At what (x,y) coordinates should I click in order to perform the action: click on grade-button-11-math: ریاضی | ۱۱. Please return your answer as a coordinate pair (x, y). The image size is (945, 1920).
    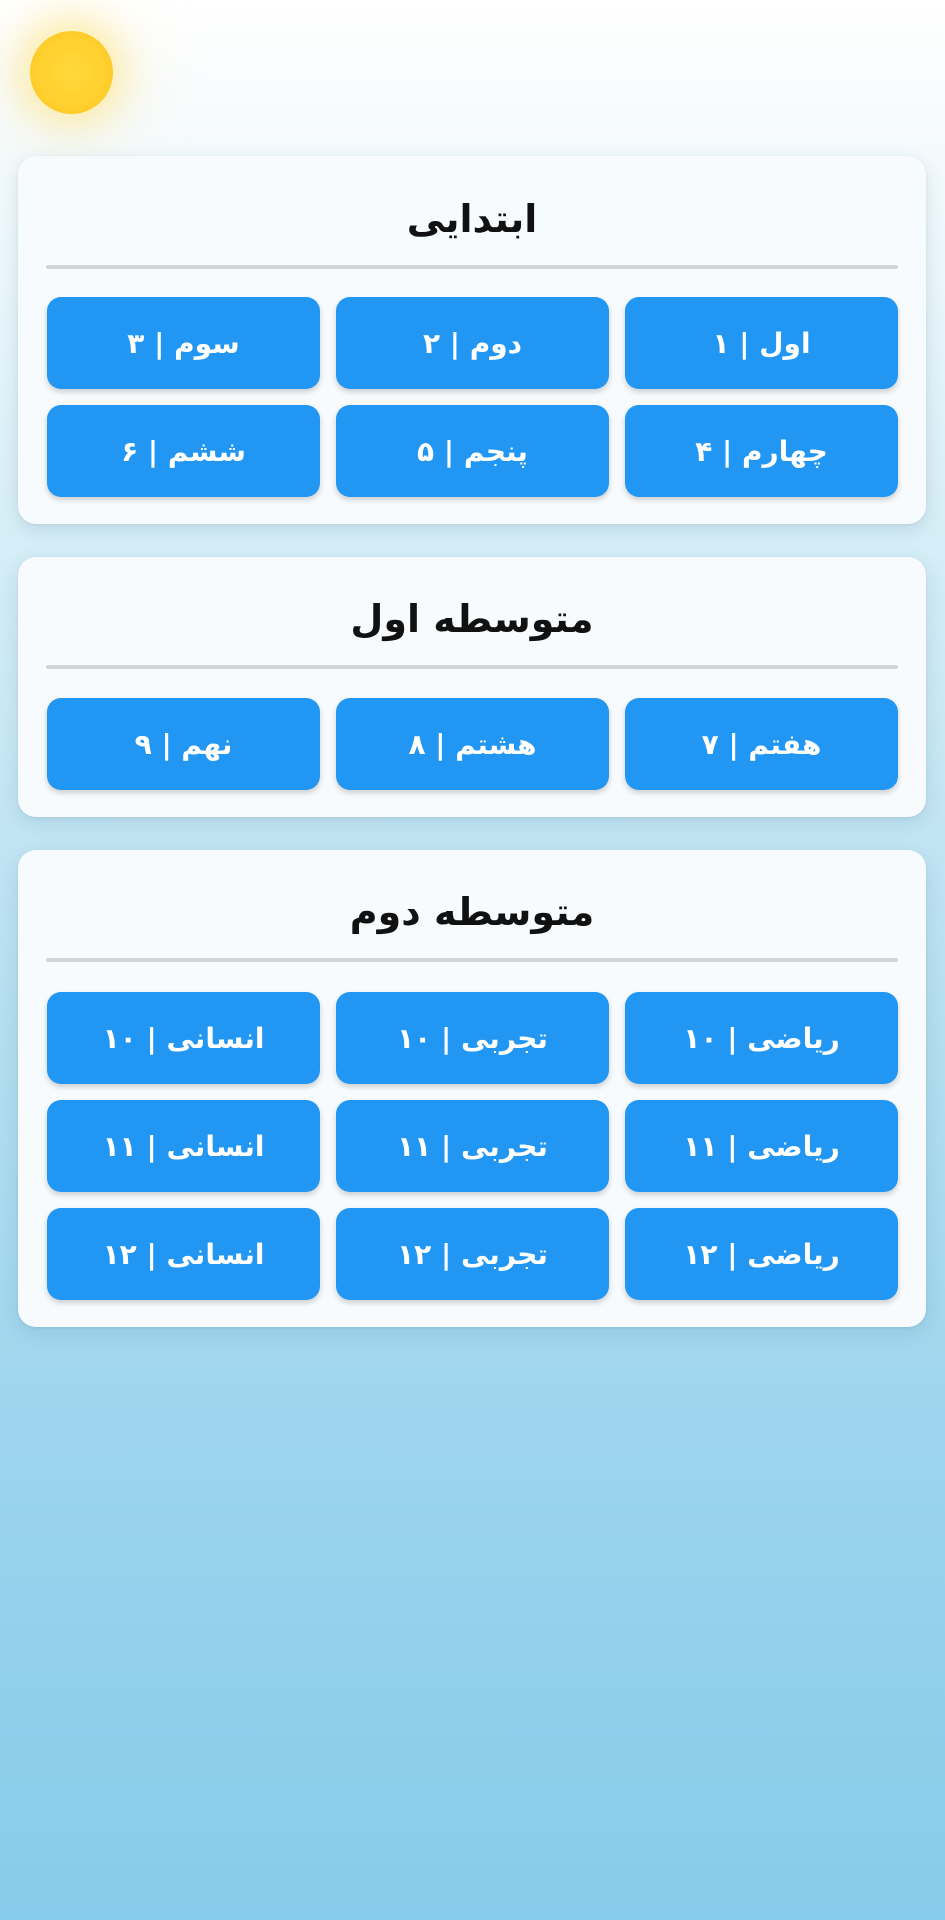
    Looking at the image, I should click on (761, 1146).